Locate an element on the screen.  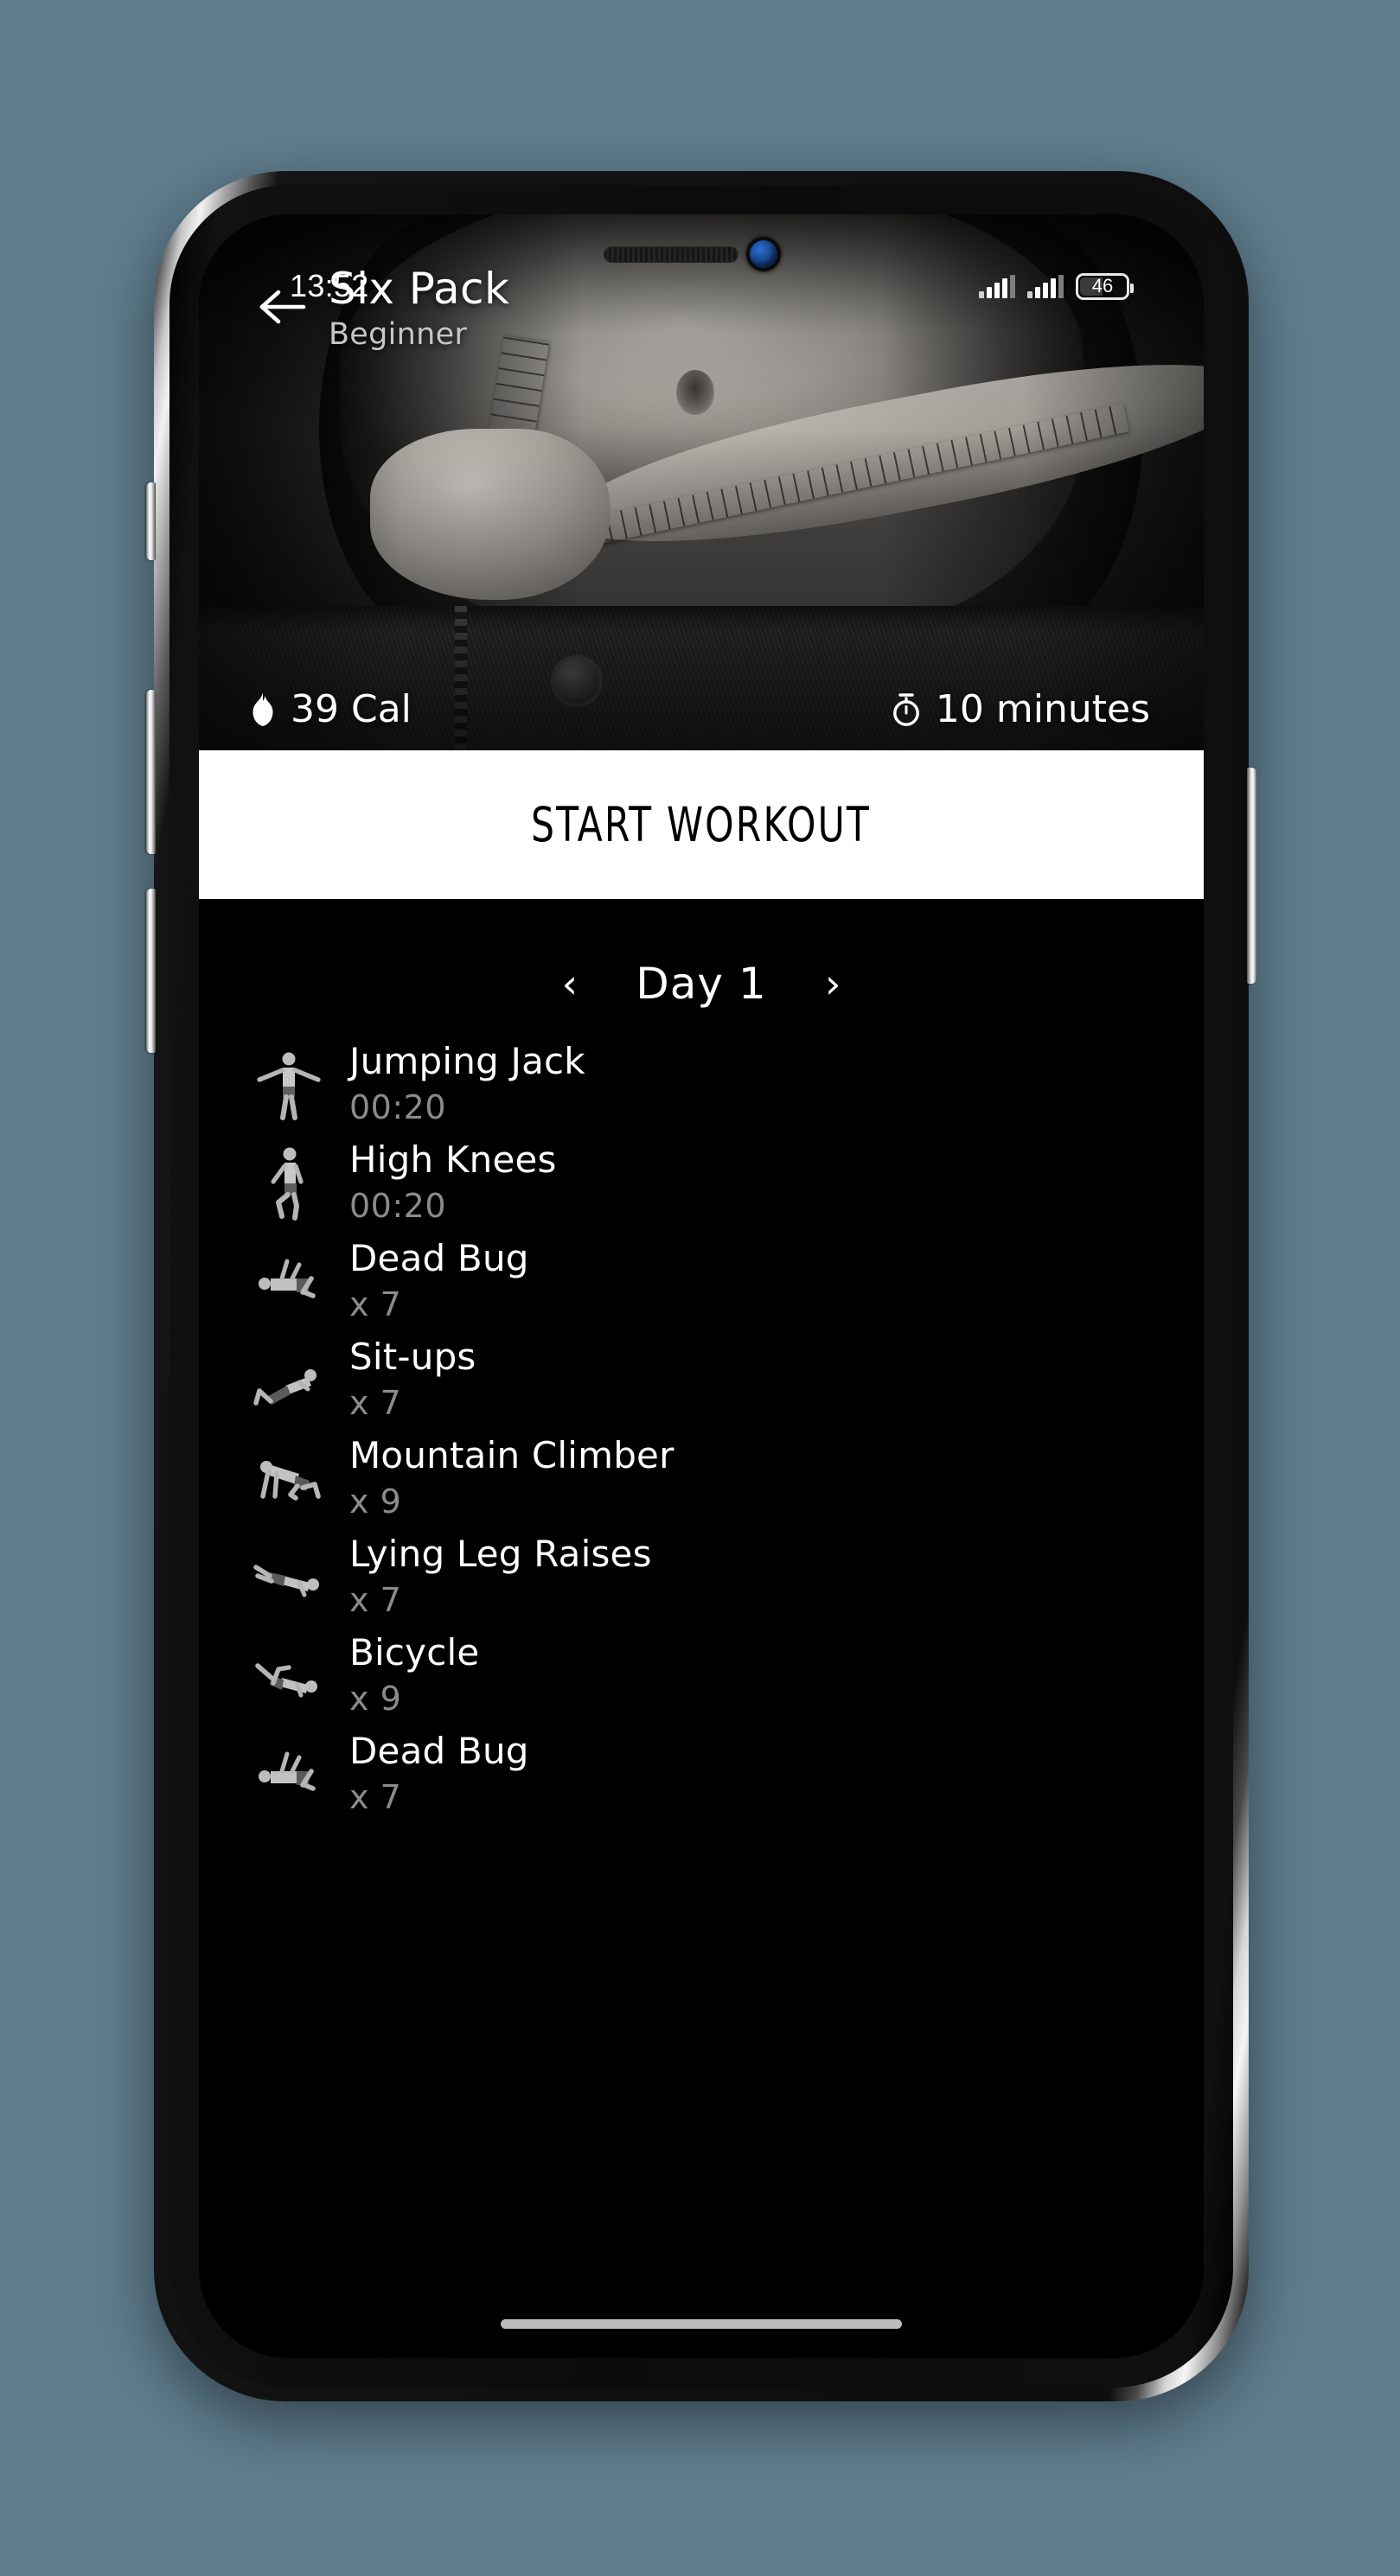
list-item: Mountain Climber x 9 is located at coordinates (701, 1477).